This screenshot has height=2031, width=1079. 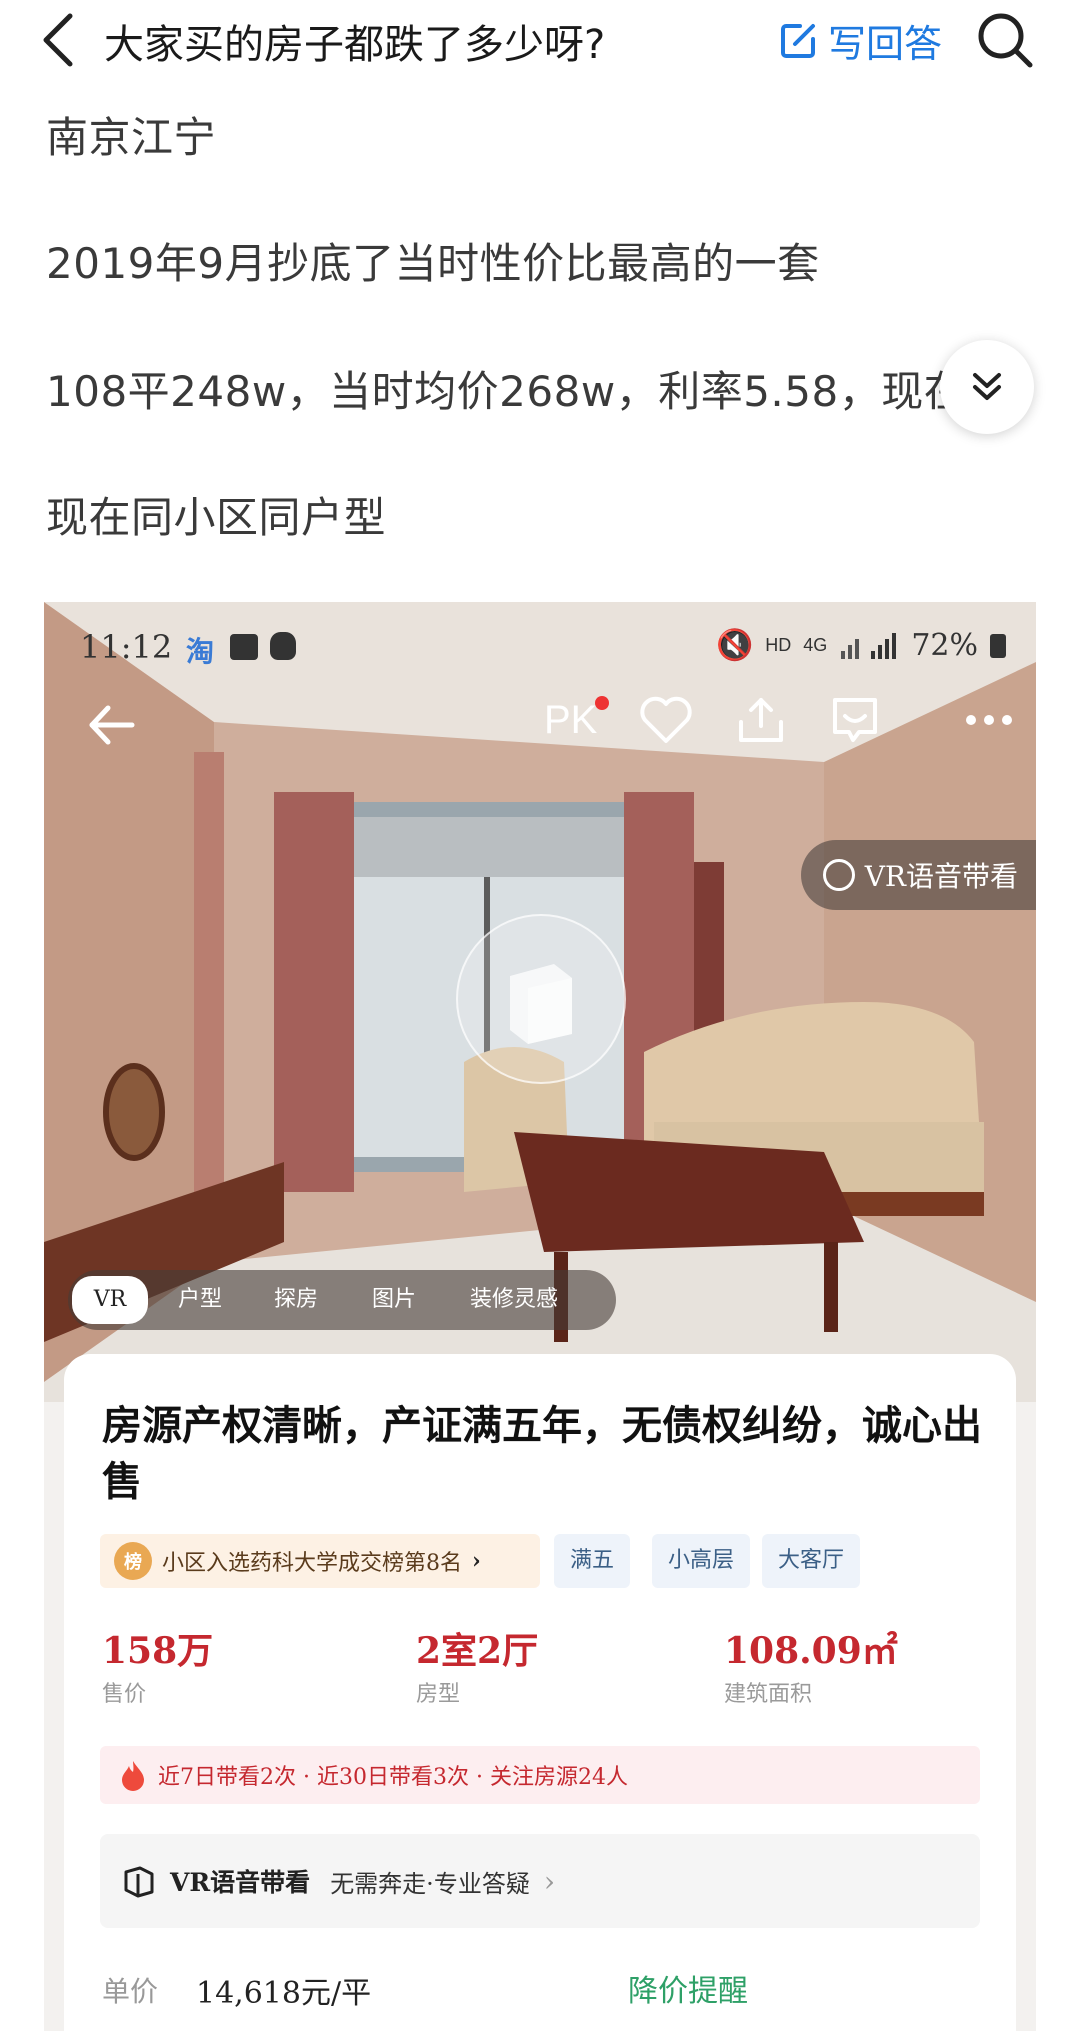 I want to click on tab-visit: 探房, so click(x=296, y=1300).